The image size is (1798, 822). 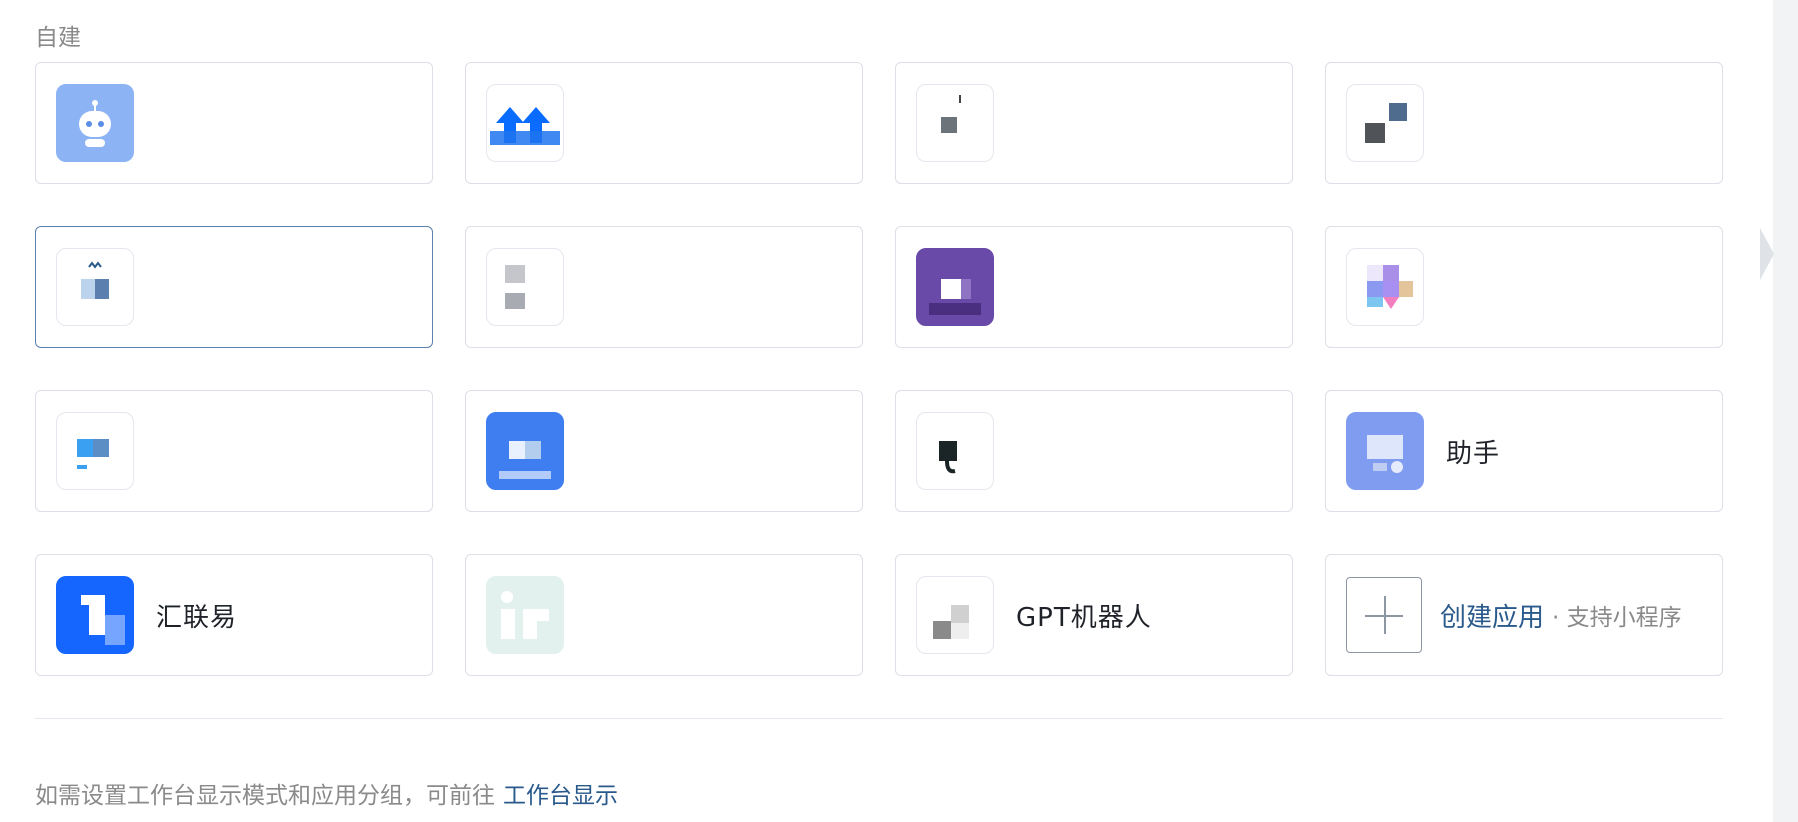 What do you see at coordinates (197, 617) in the screenshot?
I see `app-name: 汇联易` at bounding box center [197, 617].